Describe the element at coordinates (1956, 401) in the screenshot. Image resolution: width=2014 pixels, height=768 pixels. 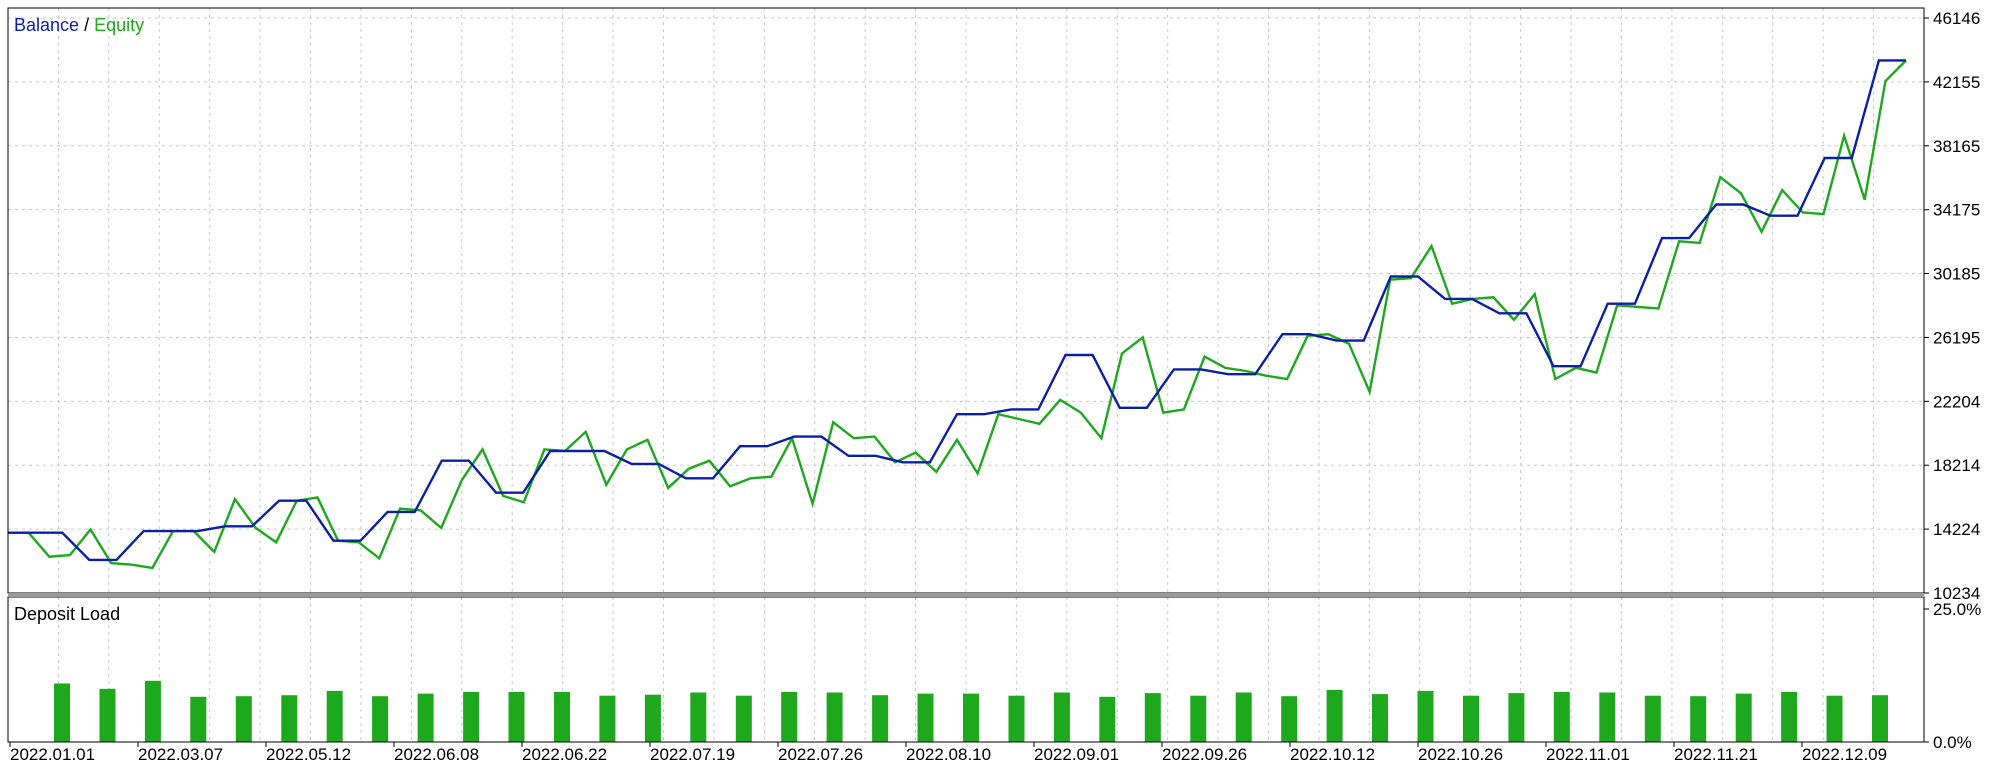
I see `y-tick-label: 22204` at that location.